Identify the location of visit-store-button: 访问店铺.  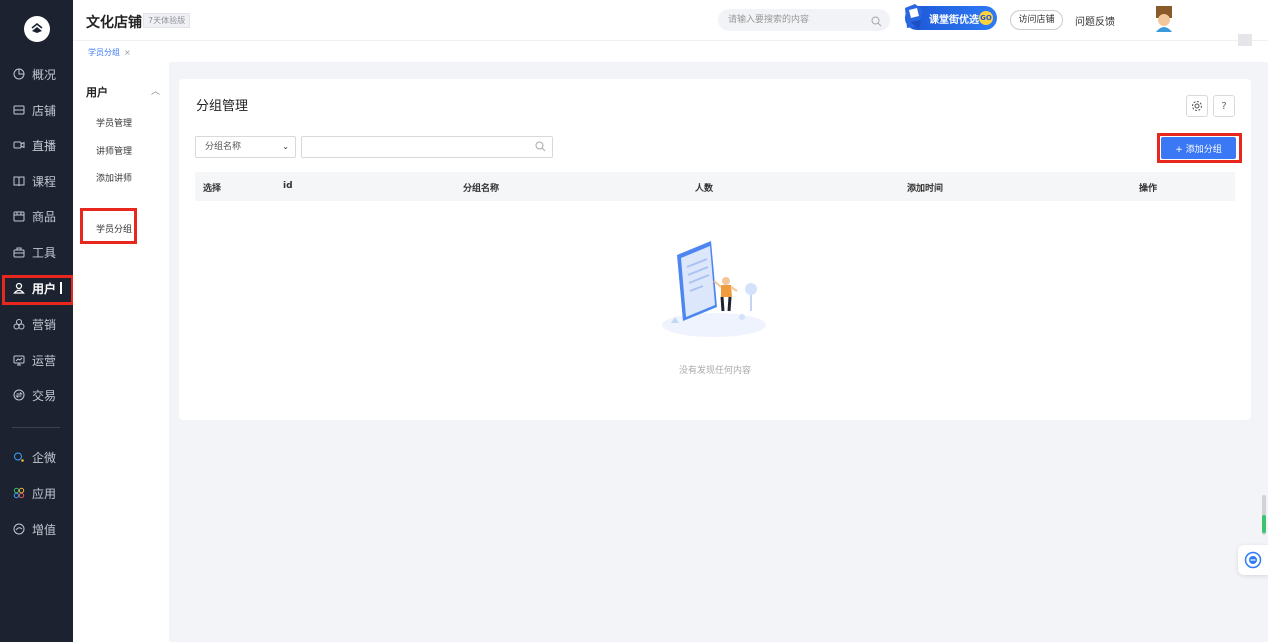
(1036, 20).